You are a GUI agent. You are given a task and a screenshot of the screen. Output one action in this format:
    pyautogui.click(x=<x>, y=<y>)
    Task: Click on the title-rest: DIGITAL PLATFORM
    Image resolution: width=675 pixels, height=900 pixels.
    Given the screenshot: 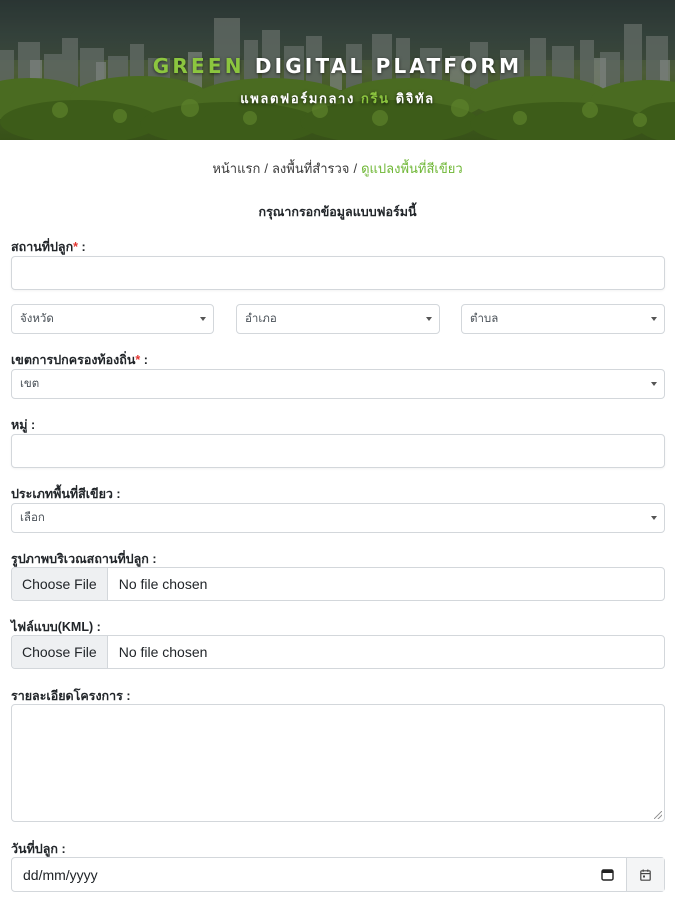 What is the action you would take?
    pyautogui.click(x=388, y=66)
    